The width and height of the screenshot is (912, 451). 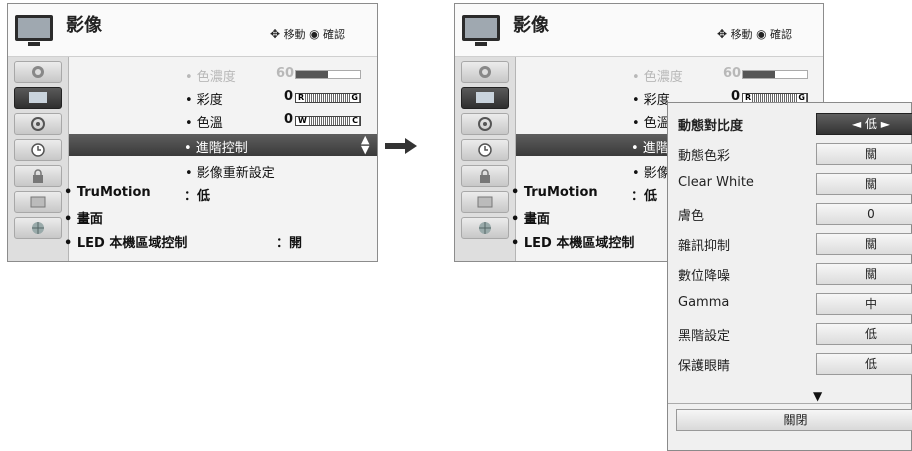 I want to click on color-depth-fill, so click(x=312, y=74).